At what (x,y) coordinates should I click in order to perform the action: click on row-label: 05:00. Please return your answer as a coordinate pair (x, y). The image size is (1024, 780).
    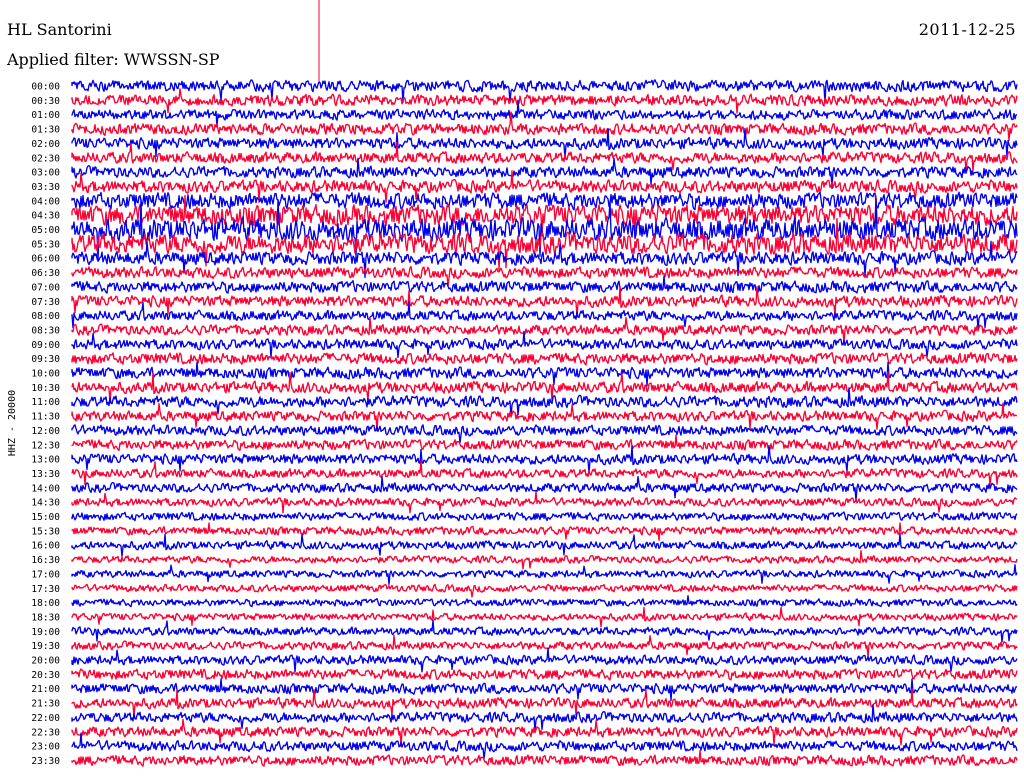
    Looking at the image, I should click on (45, 230).